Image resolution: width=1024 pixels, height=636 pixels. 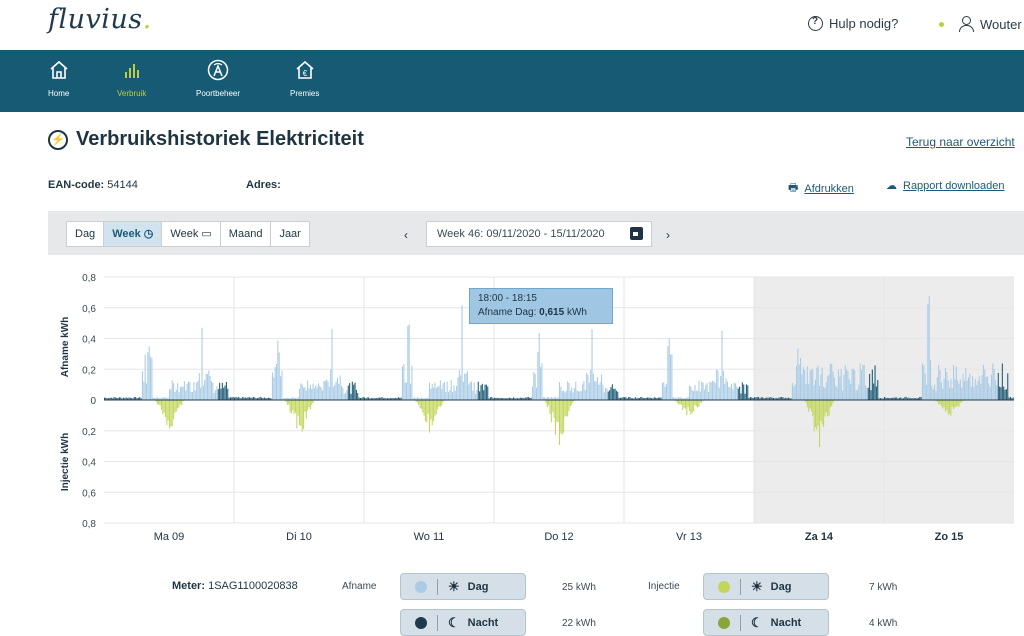 I want to click on legend-afname-nacht: ☾ Nacht, so click(x=463, y=622).